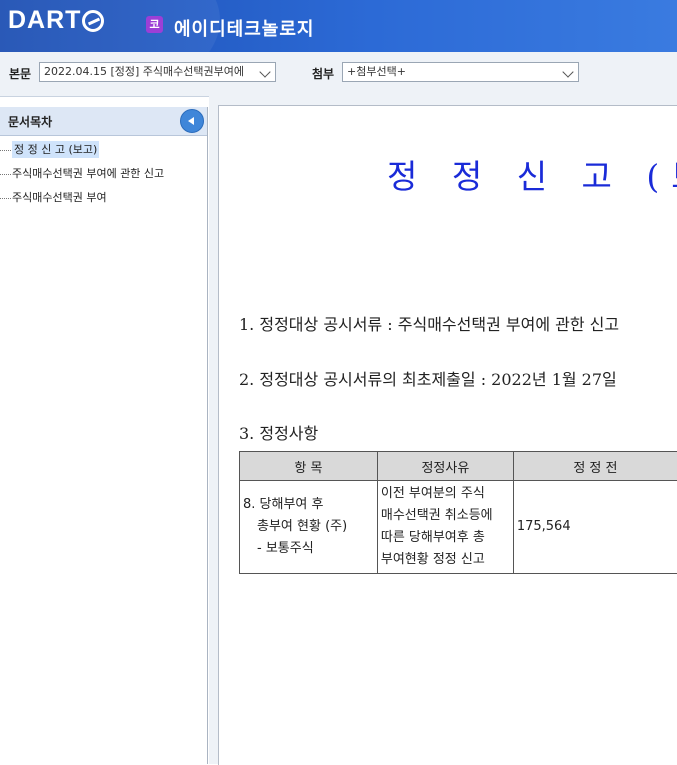 This screenshot has height=765, width=677. I want to click on item-3-corrections: 3. 정정사항, so click(278, 432).